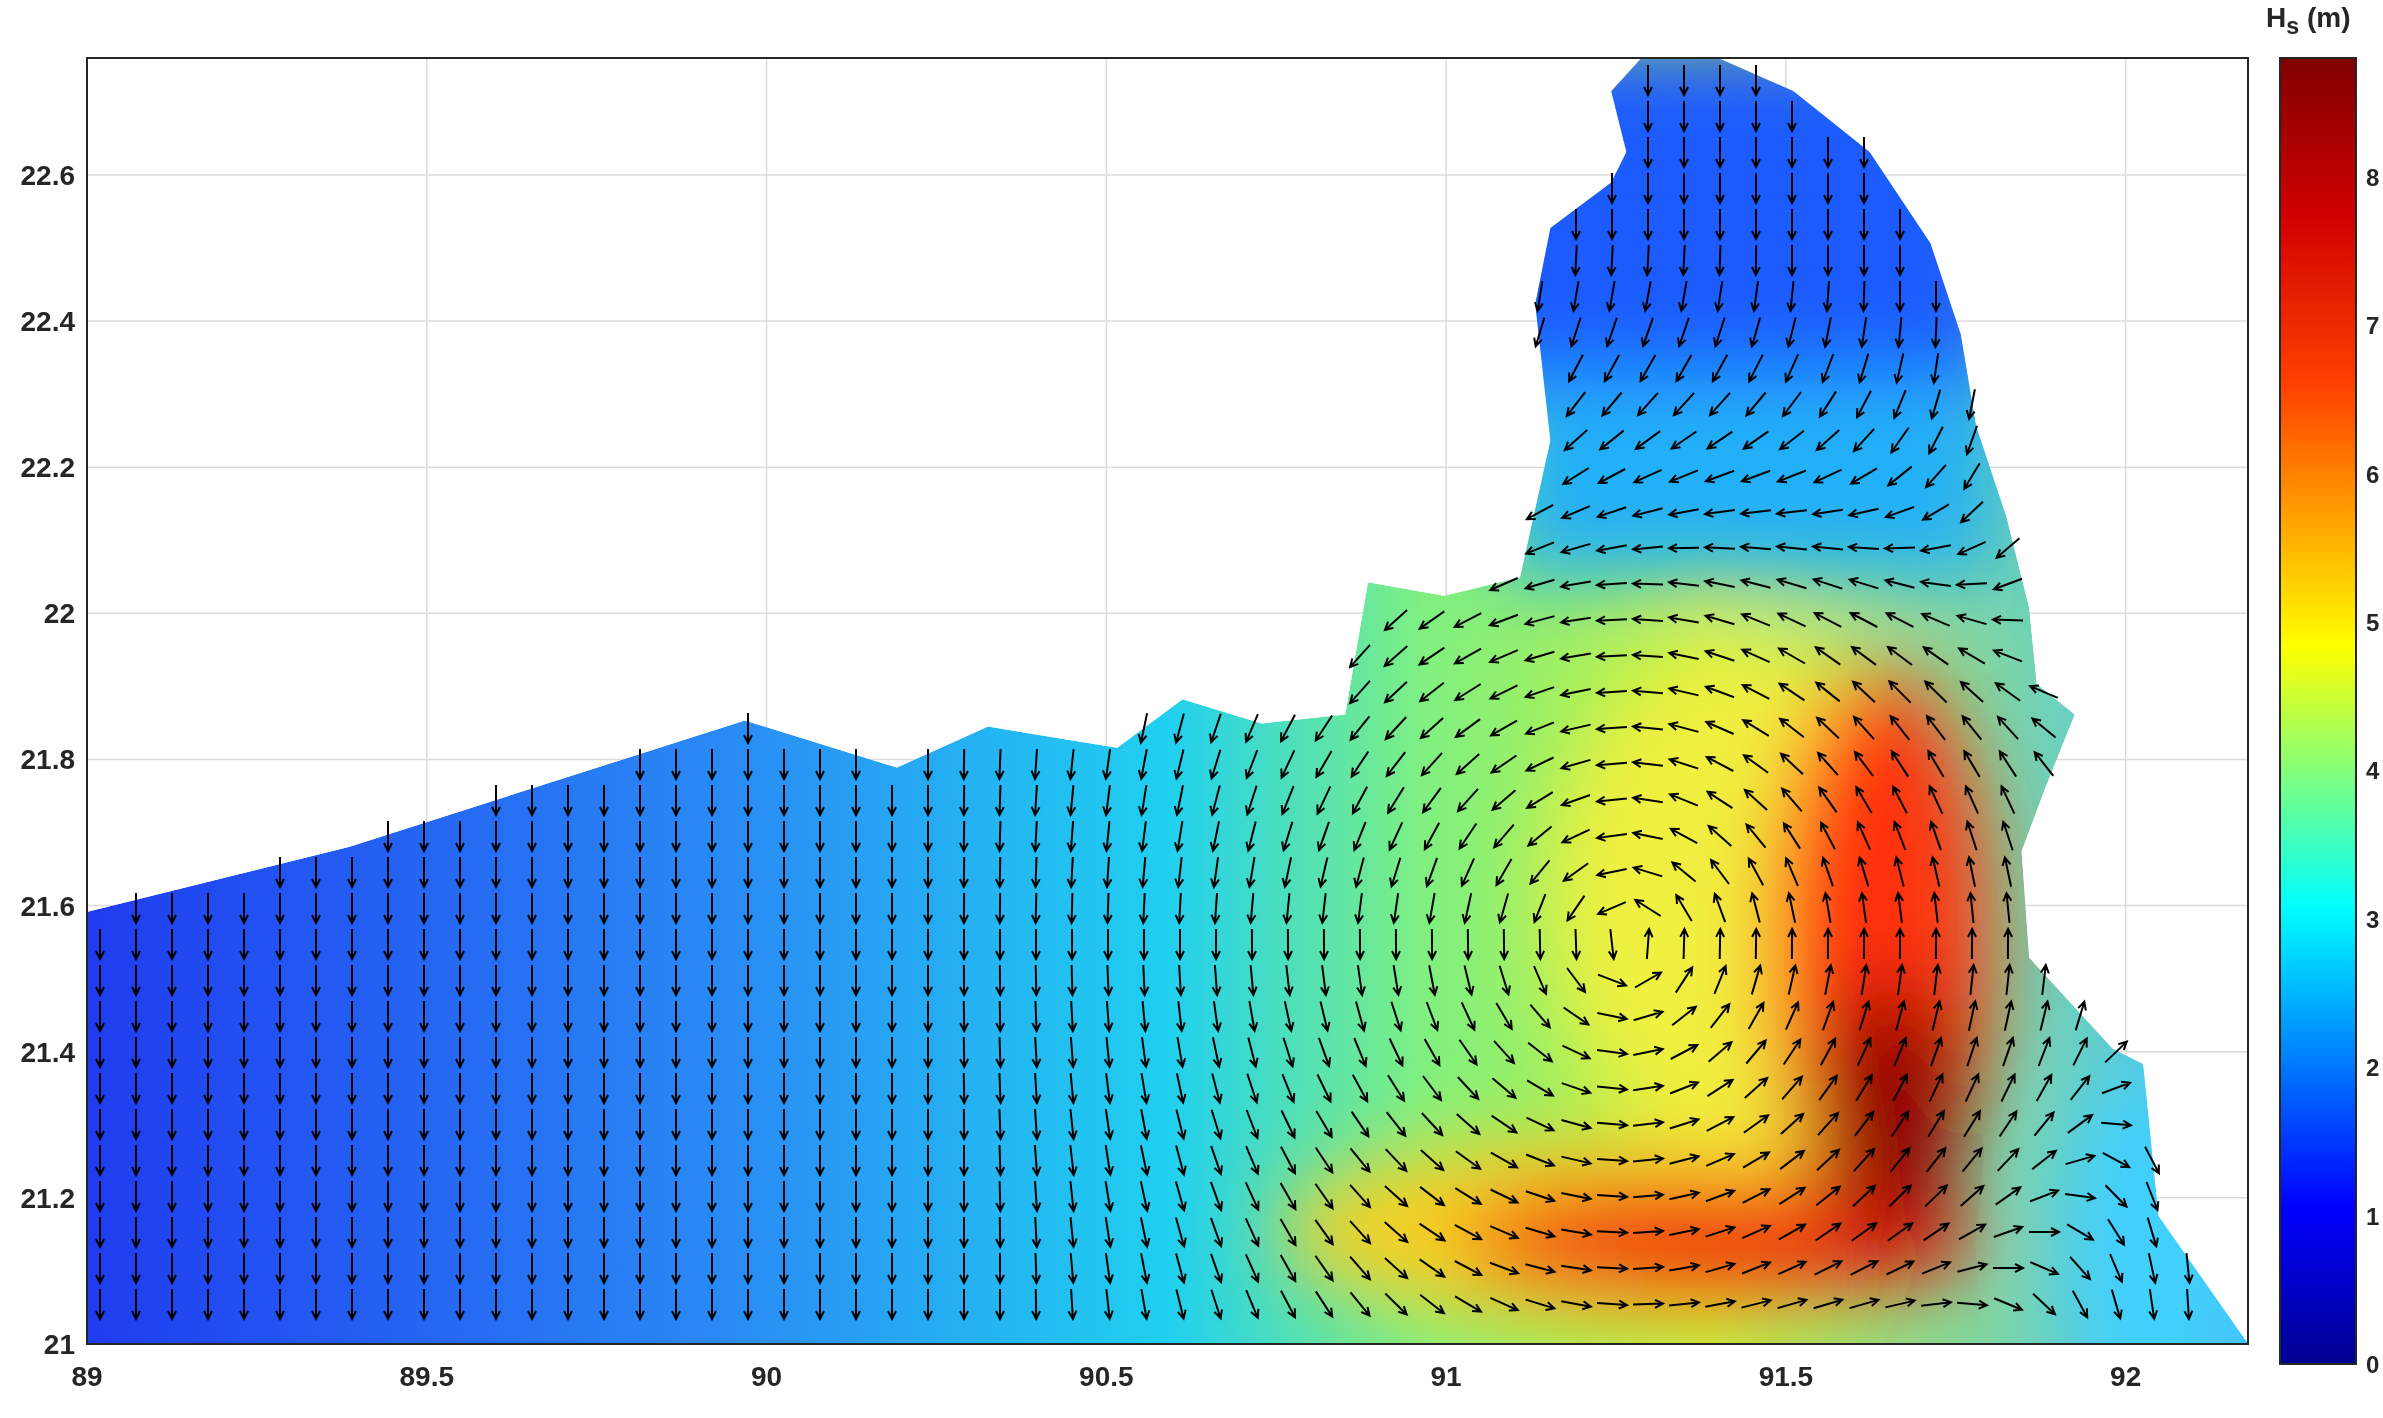 Image resolution: width=2383 pixels, height=1418 pixels. I want to click on colorbar-tick-label: 7, so click(2373, 326).